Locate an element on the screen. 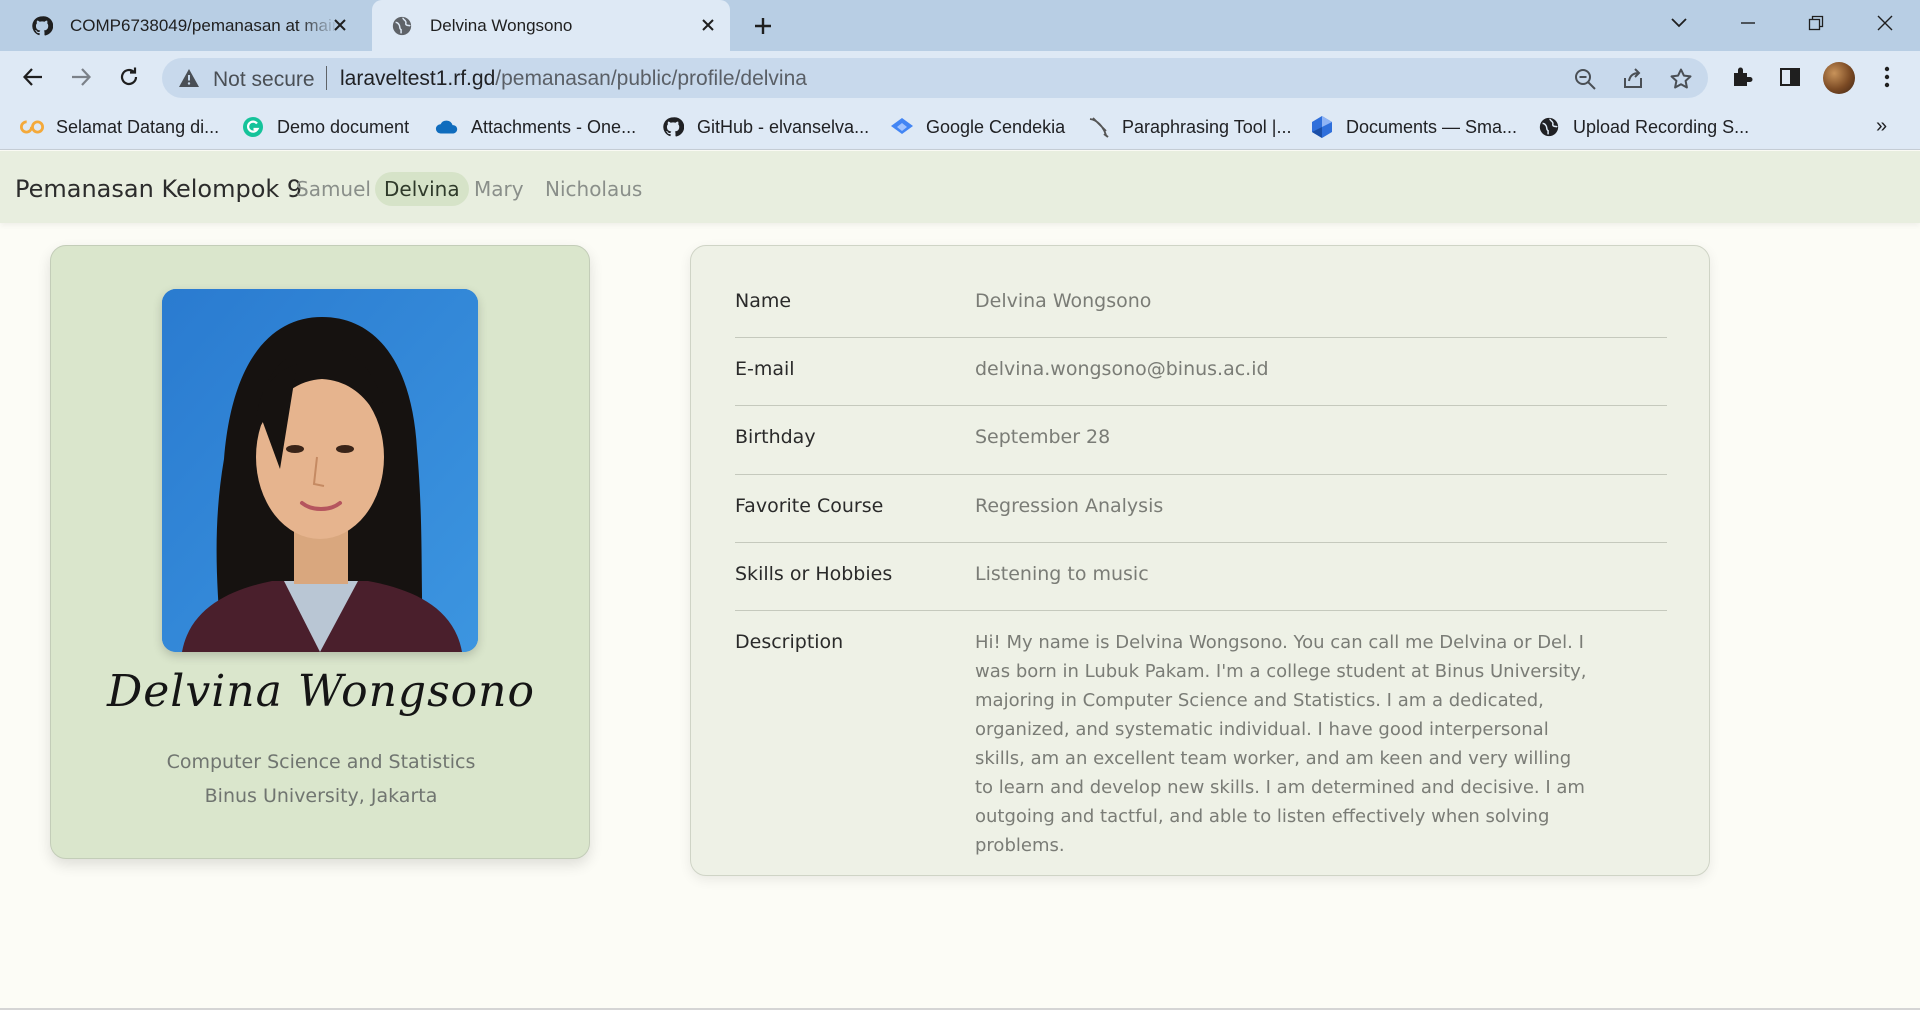  detail-label: Birthday is located at coordinates (775, 437).